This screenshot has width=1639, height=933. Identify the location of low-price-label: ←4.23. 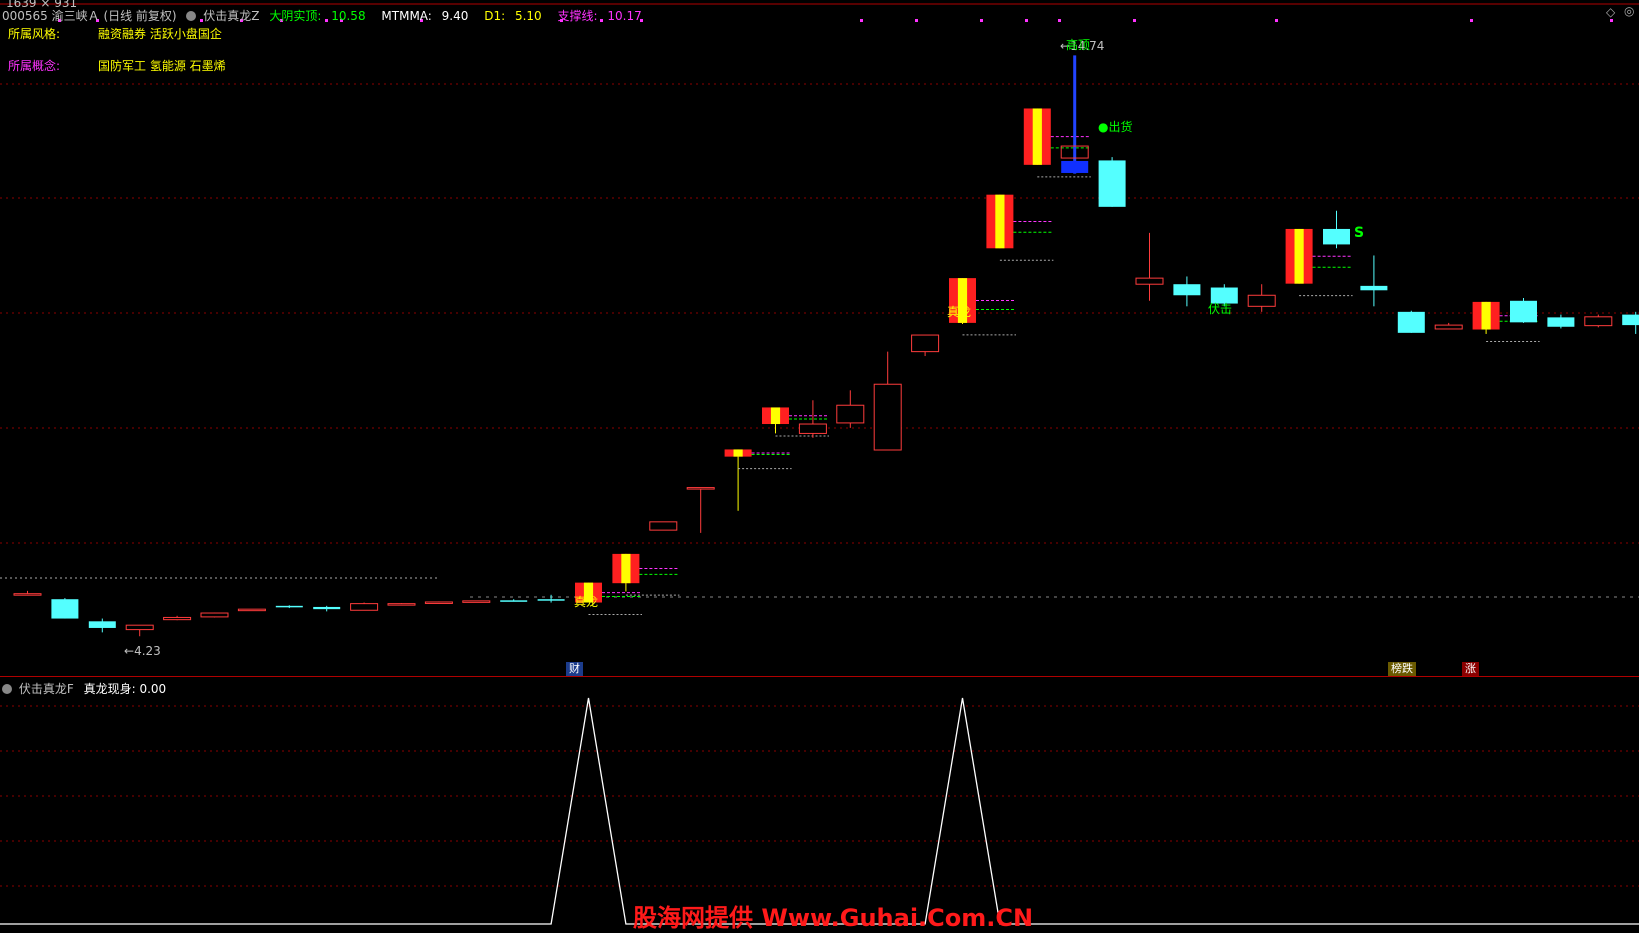
(142, 651).